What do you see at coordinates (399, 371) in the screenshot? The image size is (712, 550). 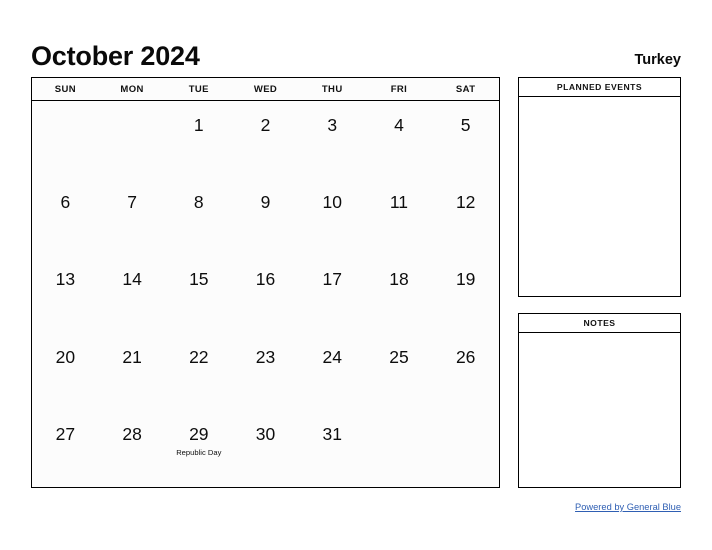 I see `day-cell-25: 25` at bounding box center [399, 371].